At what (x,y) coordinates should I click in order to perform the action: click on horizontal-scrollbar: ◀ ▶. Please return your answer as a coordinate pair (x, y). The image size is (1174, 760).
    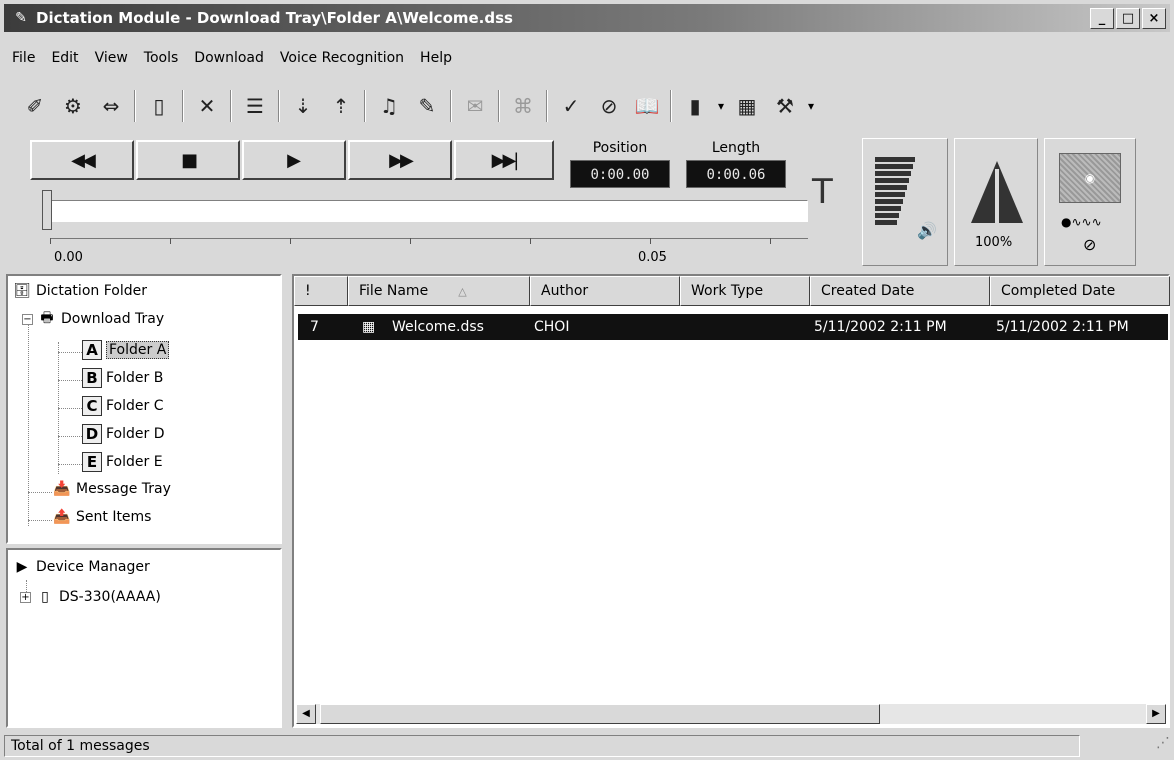
    Looking at the image, I should click on (731, 714).